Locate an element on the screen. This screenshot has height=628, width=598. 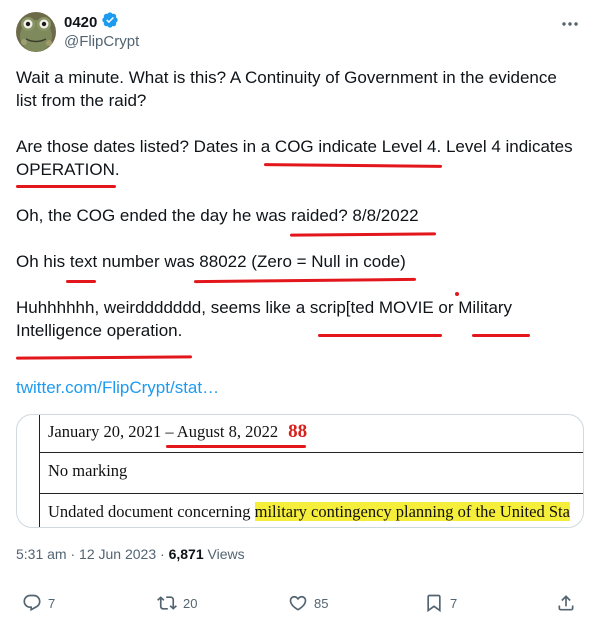
tweet-time: 5:31 am is located at coordinates (41, 554).